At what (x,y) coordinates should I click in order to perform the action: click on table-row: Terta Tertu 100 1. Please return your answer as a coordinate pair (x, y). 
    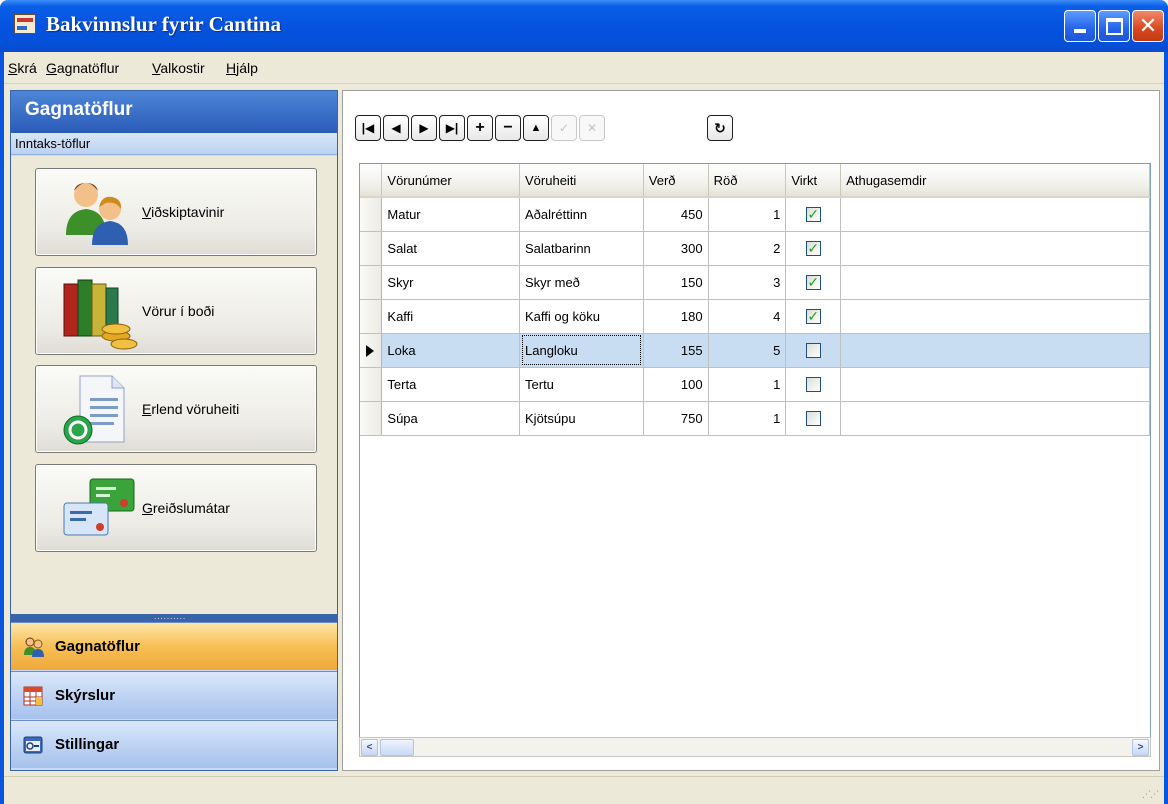
    Looking at the image, I should click on (755, 384).